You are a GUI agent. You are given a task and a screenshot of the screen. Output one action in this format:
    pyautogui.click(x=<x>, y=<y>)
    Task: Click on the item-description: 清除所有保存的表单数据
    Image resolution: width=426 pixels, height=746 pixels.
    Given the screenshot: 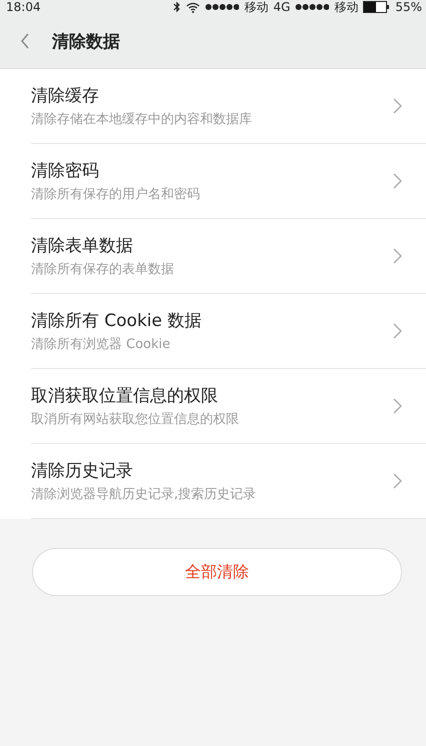 What is the action you would take?
    pyautogui.click(x=102, y=269)
    